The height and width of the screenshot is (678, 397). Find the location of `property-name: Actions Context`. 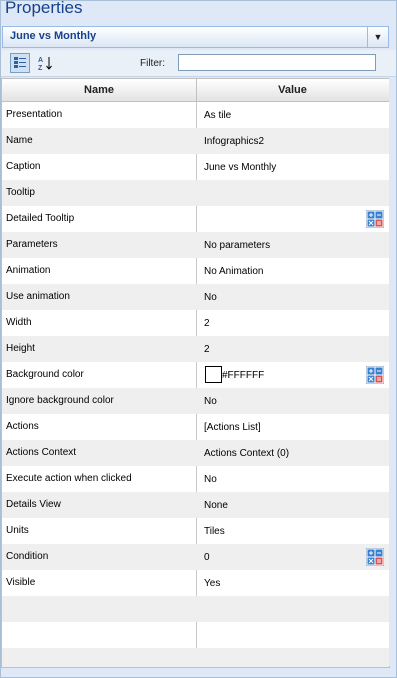

property-name: Actions Context is located at coordinates (41, 452).